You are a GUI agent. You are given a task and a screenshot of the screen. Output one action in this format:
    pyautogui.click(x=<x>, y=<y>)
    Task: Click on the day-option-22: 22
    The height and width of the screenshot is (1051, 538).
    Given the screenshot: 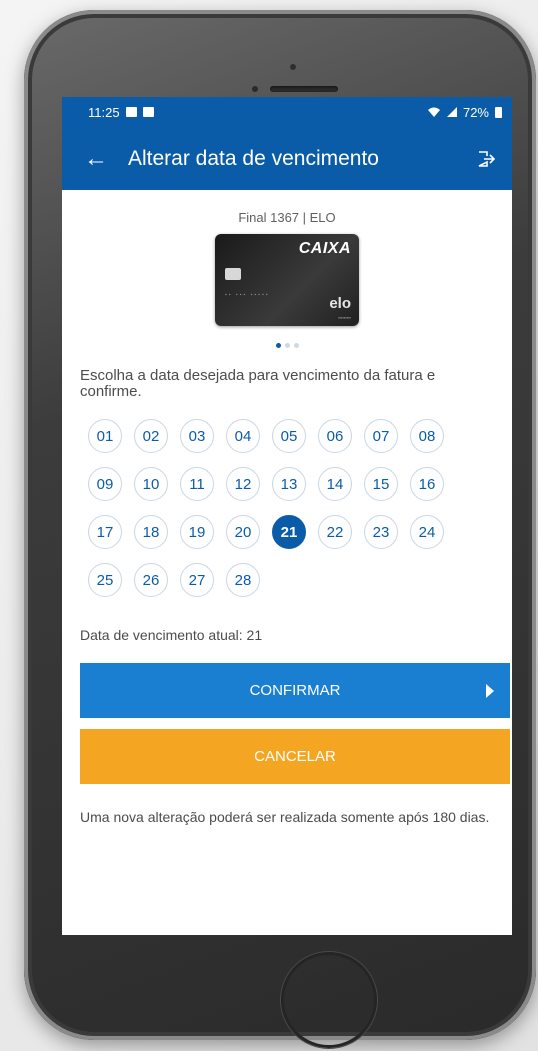 What is the action you would take?
    pyautogui.click(x=335, y=532)
    